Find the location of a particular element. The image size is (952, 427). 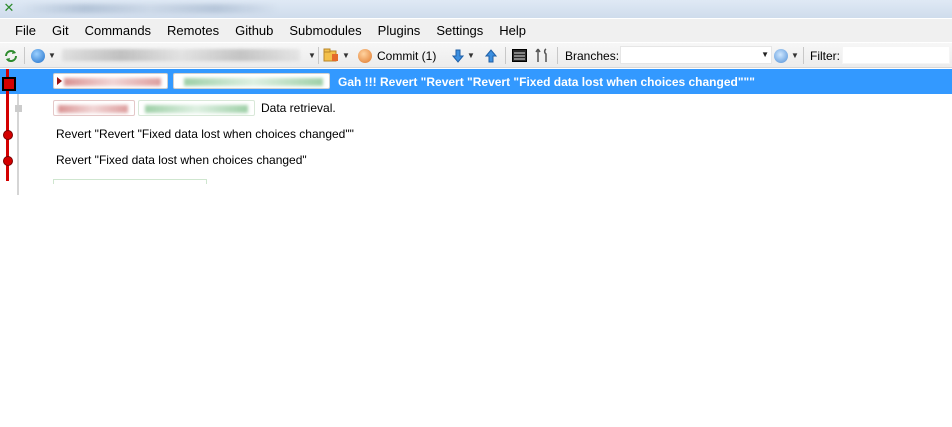

branches-settings-button: ▼ is located at coordinates (786, 55).